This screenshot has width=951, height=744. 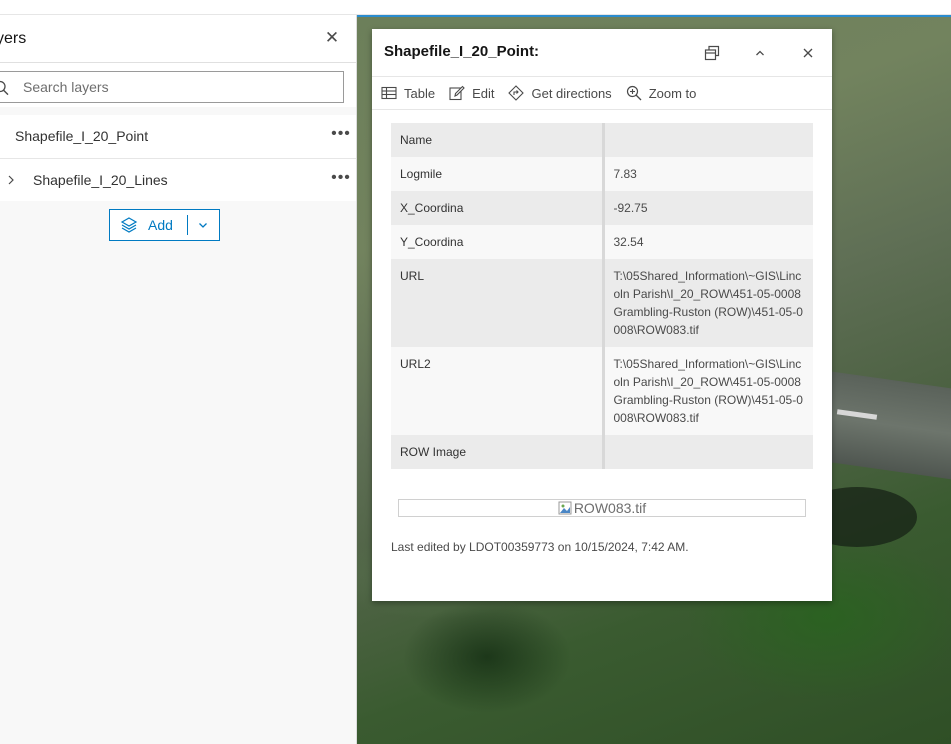 I want to click on chevron-up-icon, so click(x=760, y=53).